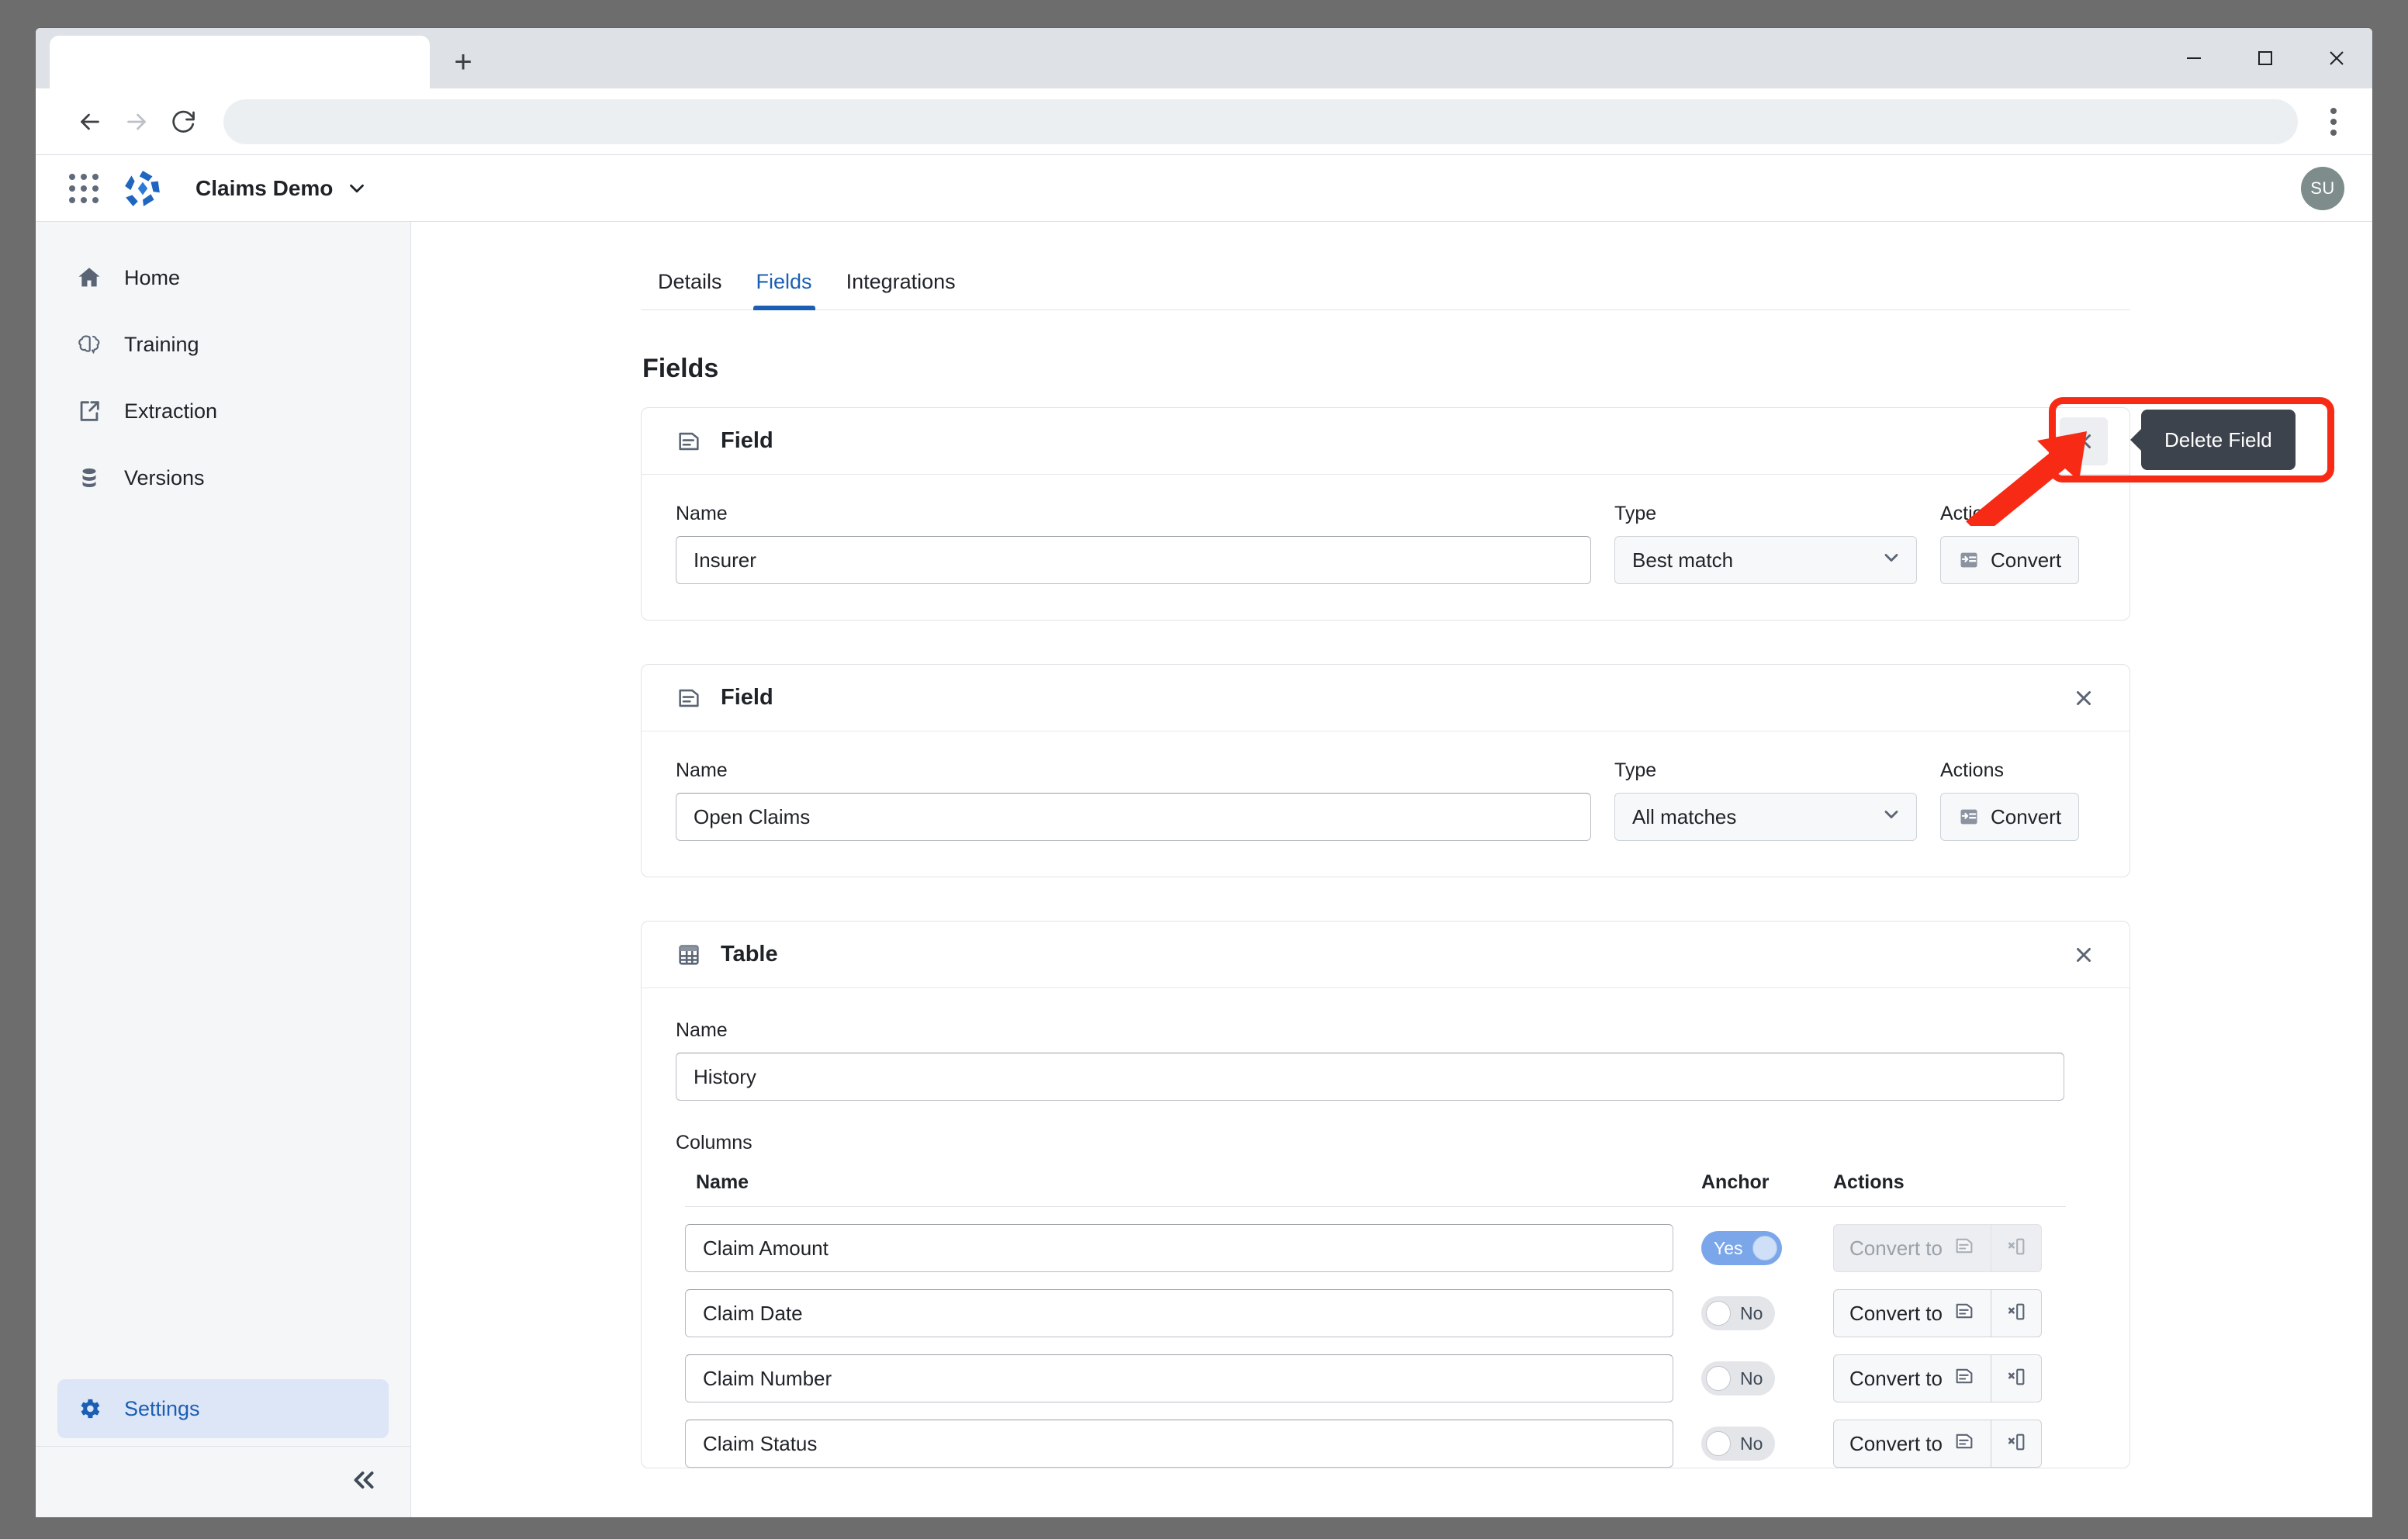  Describe the element at coordinates (2084, 955) in the screenshot. I see `delete-table-button` at that location.